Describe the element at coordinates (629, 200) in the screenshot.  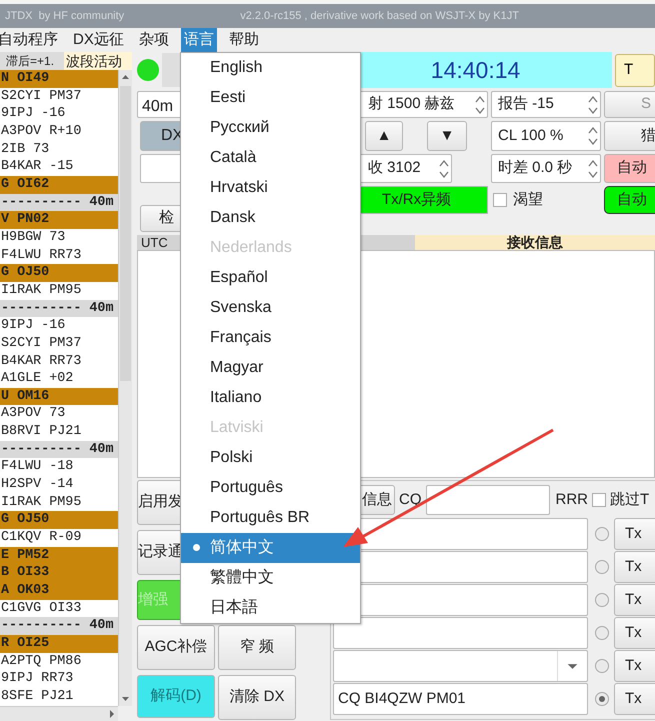
I see `auto-sequence-button: 自动` at that location.